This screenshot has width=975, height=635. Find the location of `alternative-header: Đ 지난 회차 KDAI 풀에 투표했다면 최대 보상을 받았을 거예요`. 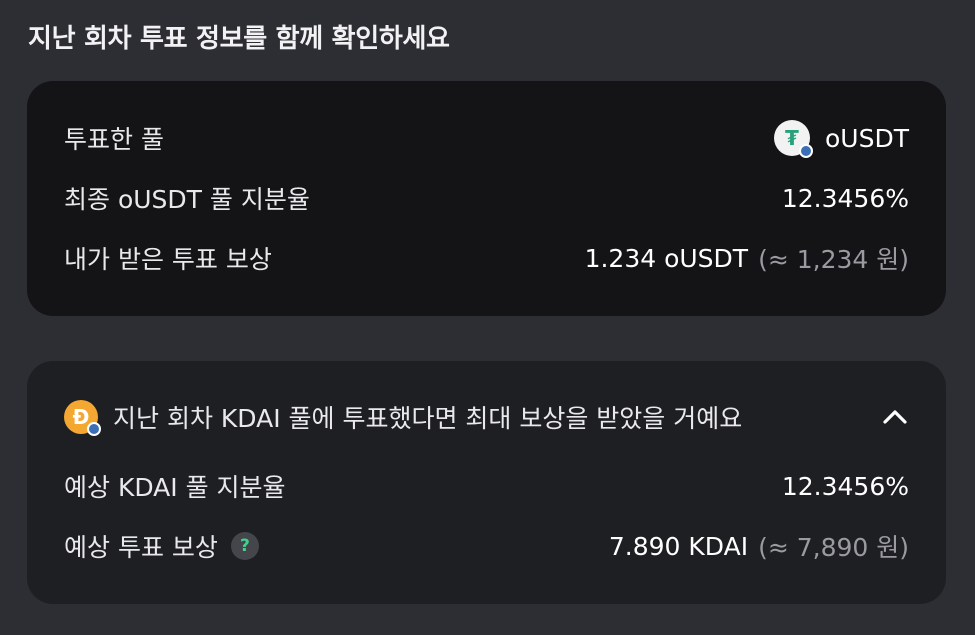

alternative-header: Đ 지난 회차 KDAI 풀에 투표했다면 최대 보상을 받았을 거예요 is located at coordinates (486, 417).